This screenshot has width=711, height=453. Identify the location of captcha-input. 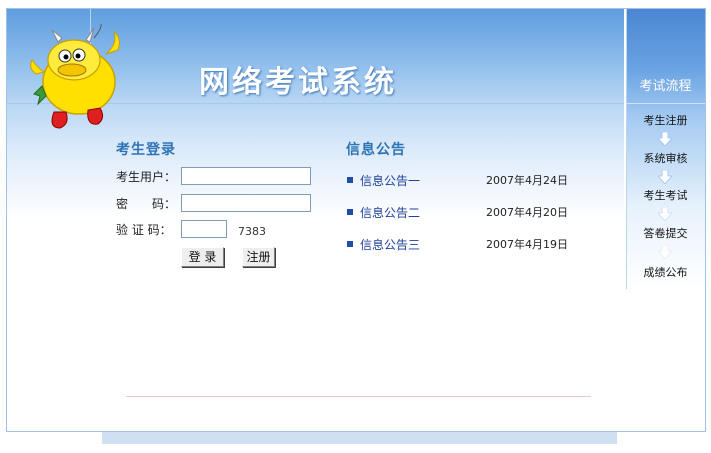
(204, 229).